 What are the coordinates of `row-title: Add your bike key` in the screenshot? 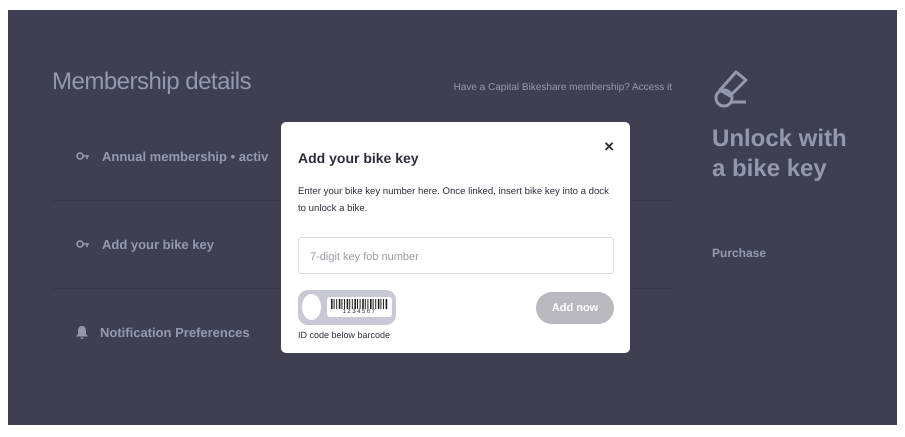 It's located at (158, 244).